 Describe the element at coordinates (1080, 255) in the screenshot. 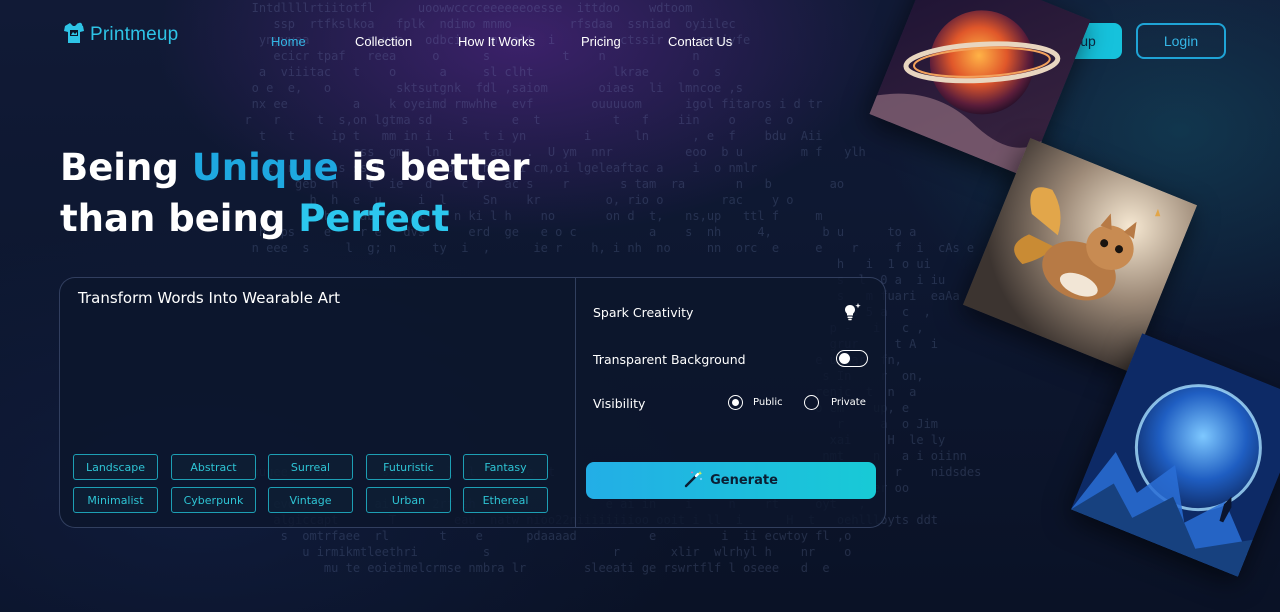

I see `gallery-image-flying-cat` at that location.